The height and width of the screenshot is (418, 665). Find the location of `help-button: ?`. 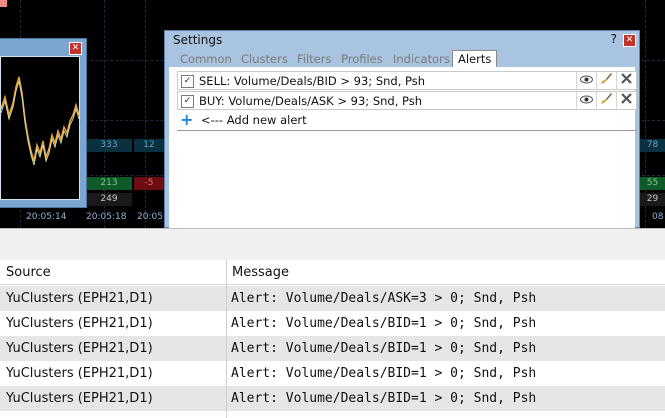

help-button: ? is located at coordinates (614, 39).